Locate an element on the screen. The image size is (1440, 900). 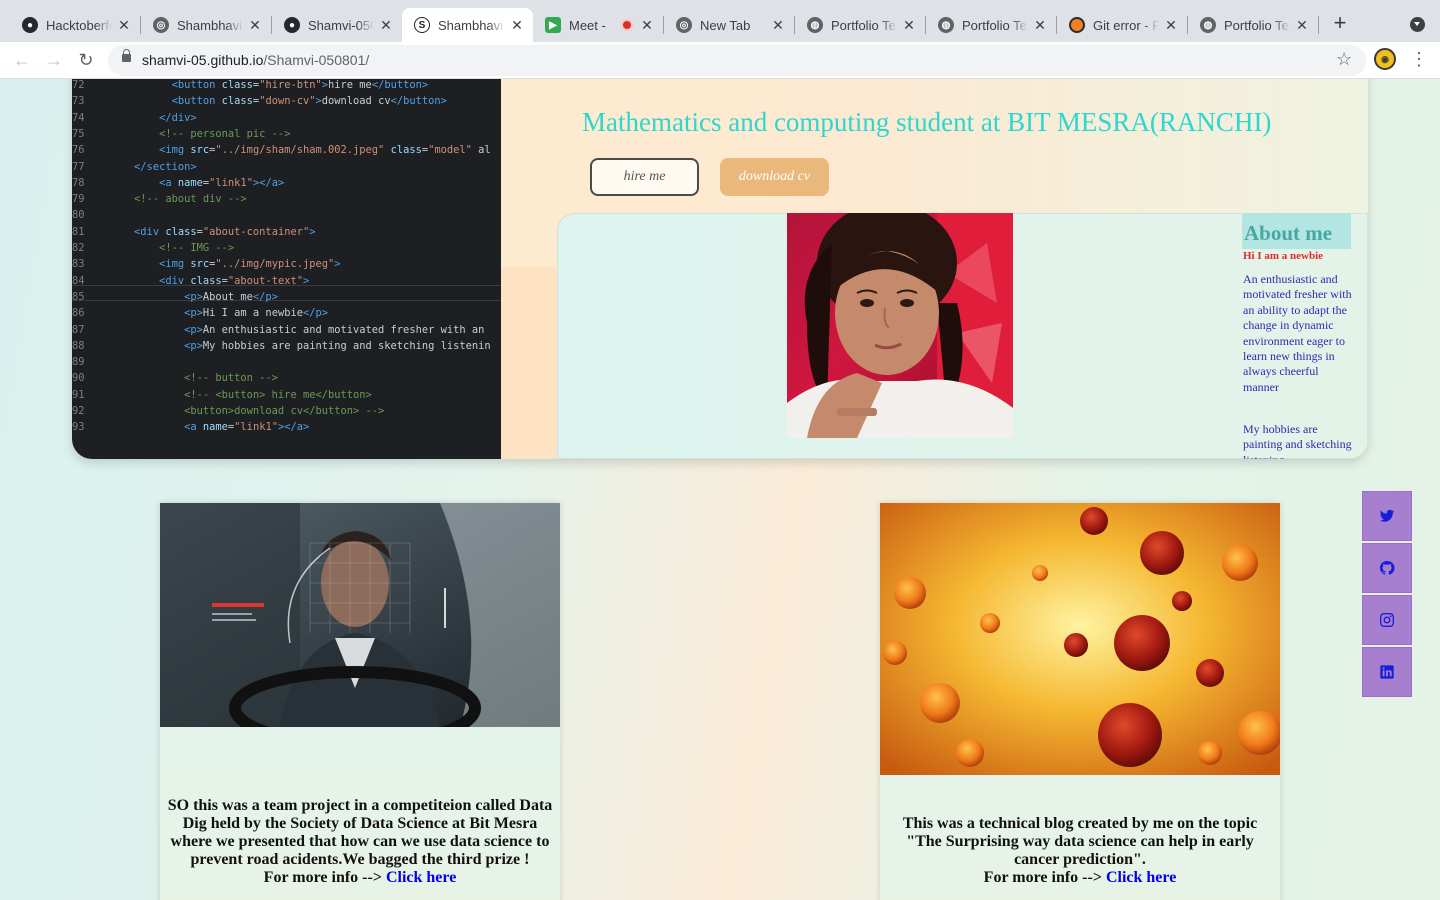
tab-portfolio-2: ◍ Portfolio Te ✕ is located at coordinates (991, 25).